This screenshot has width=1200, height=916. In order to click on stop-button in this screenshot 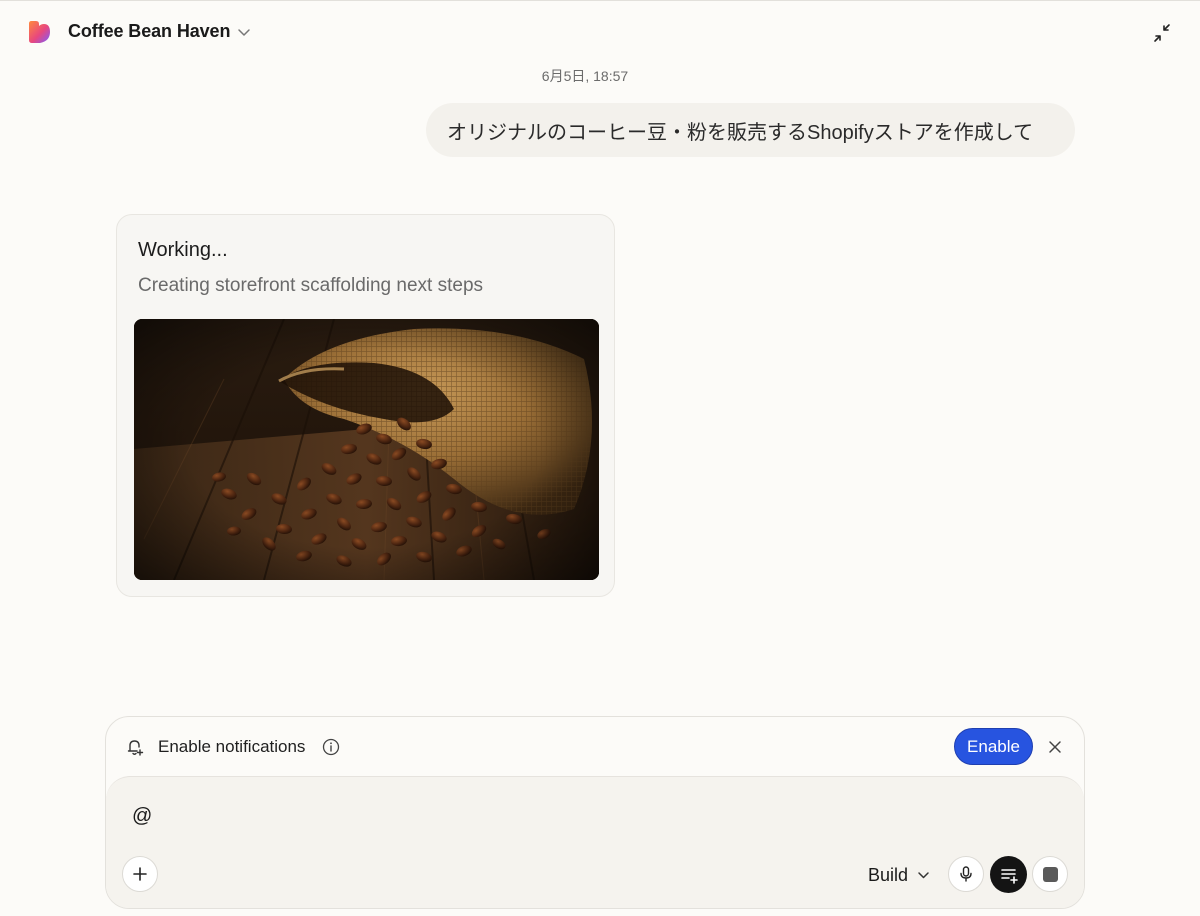, I will do `click(1050, 874)`.